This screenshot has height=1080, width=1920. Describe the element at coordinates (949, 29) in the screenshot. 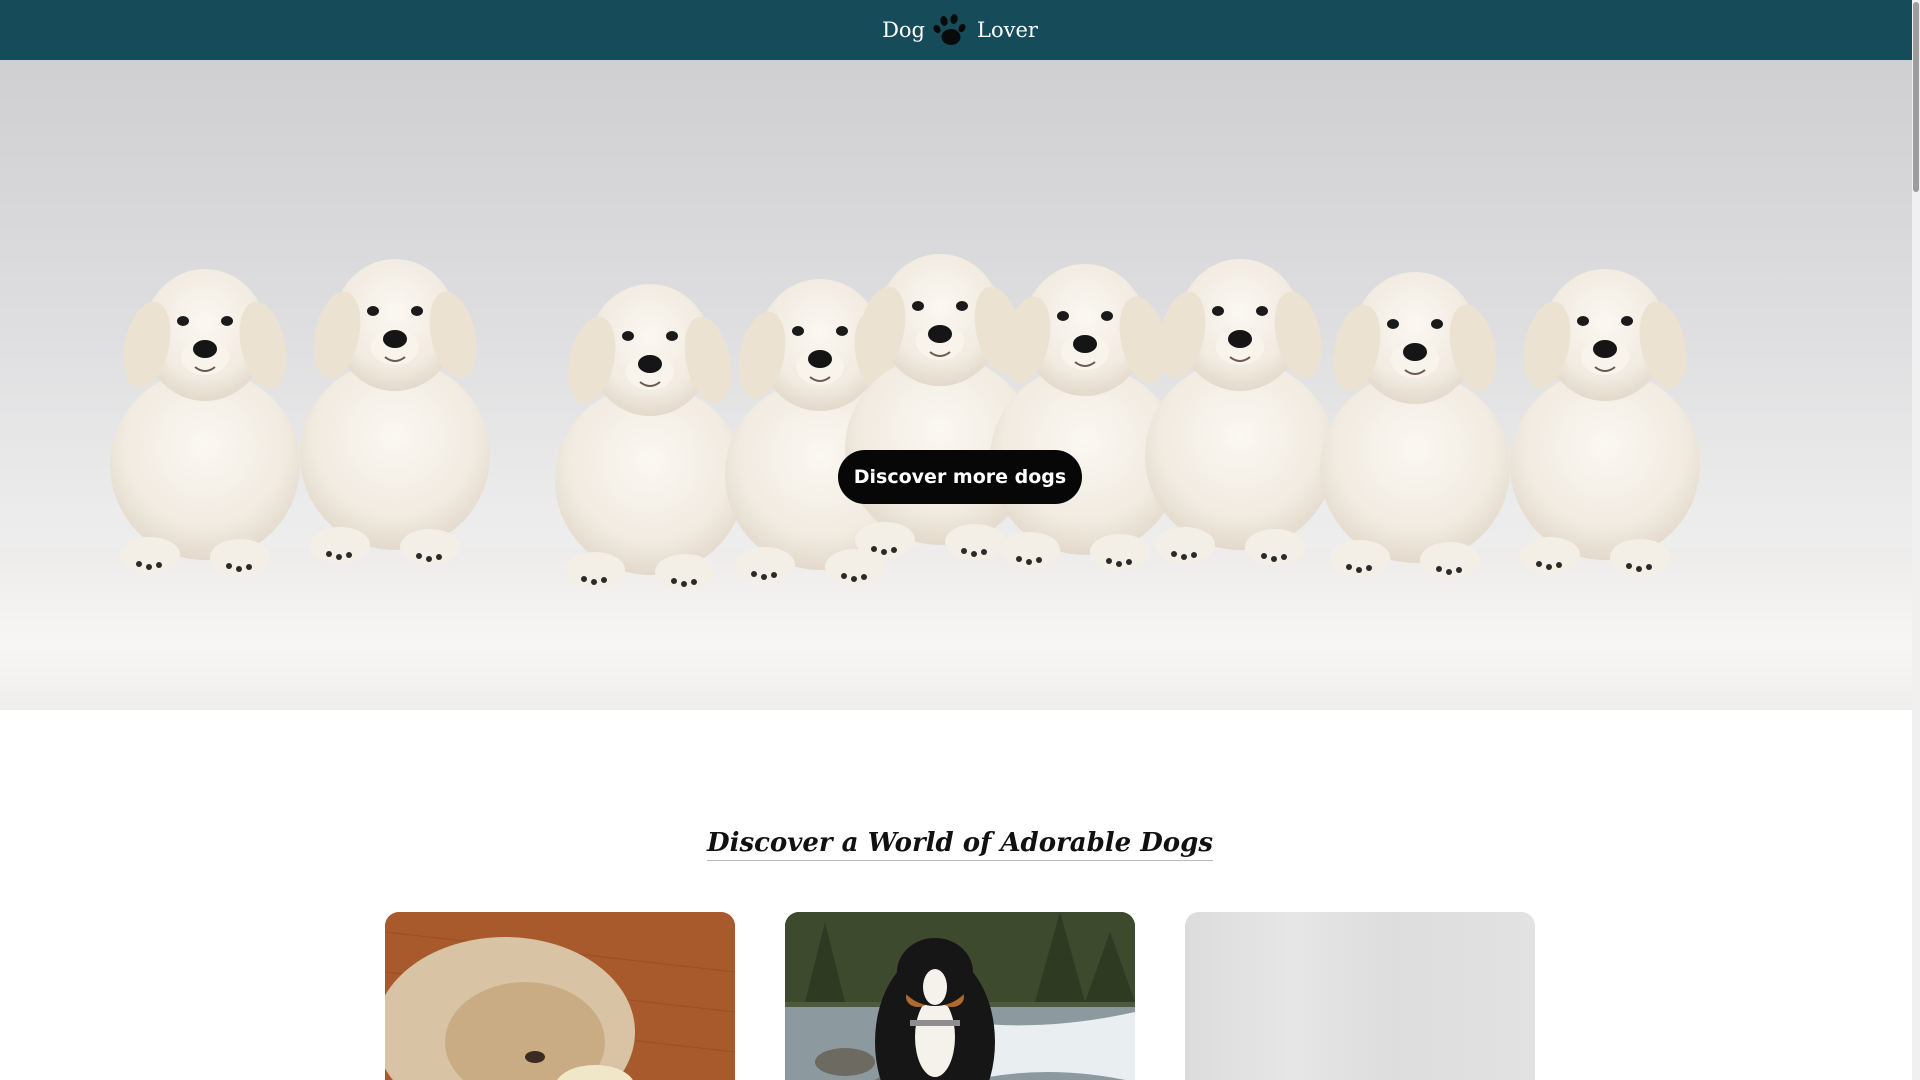

I see `paw-icon` at that location.